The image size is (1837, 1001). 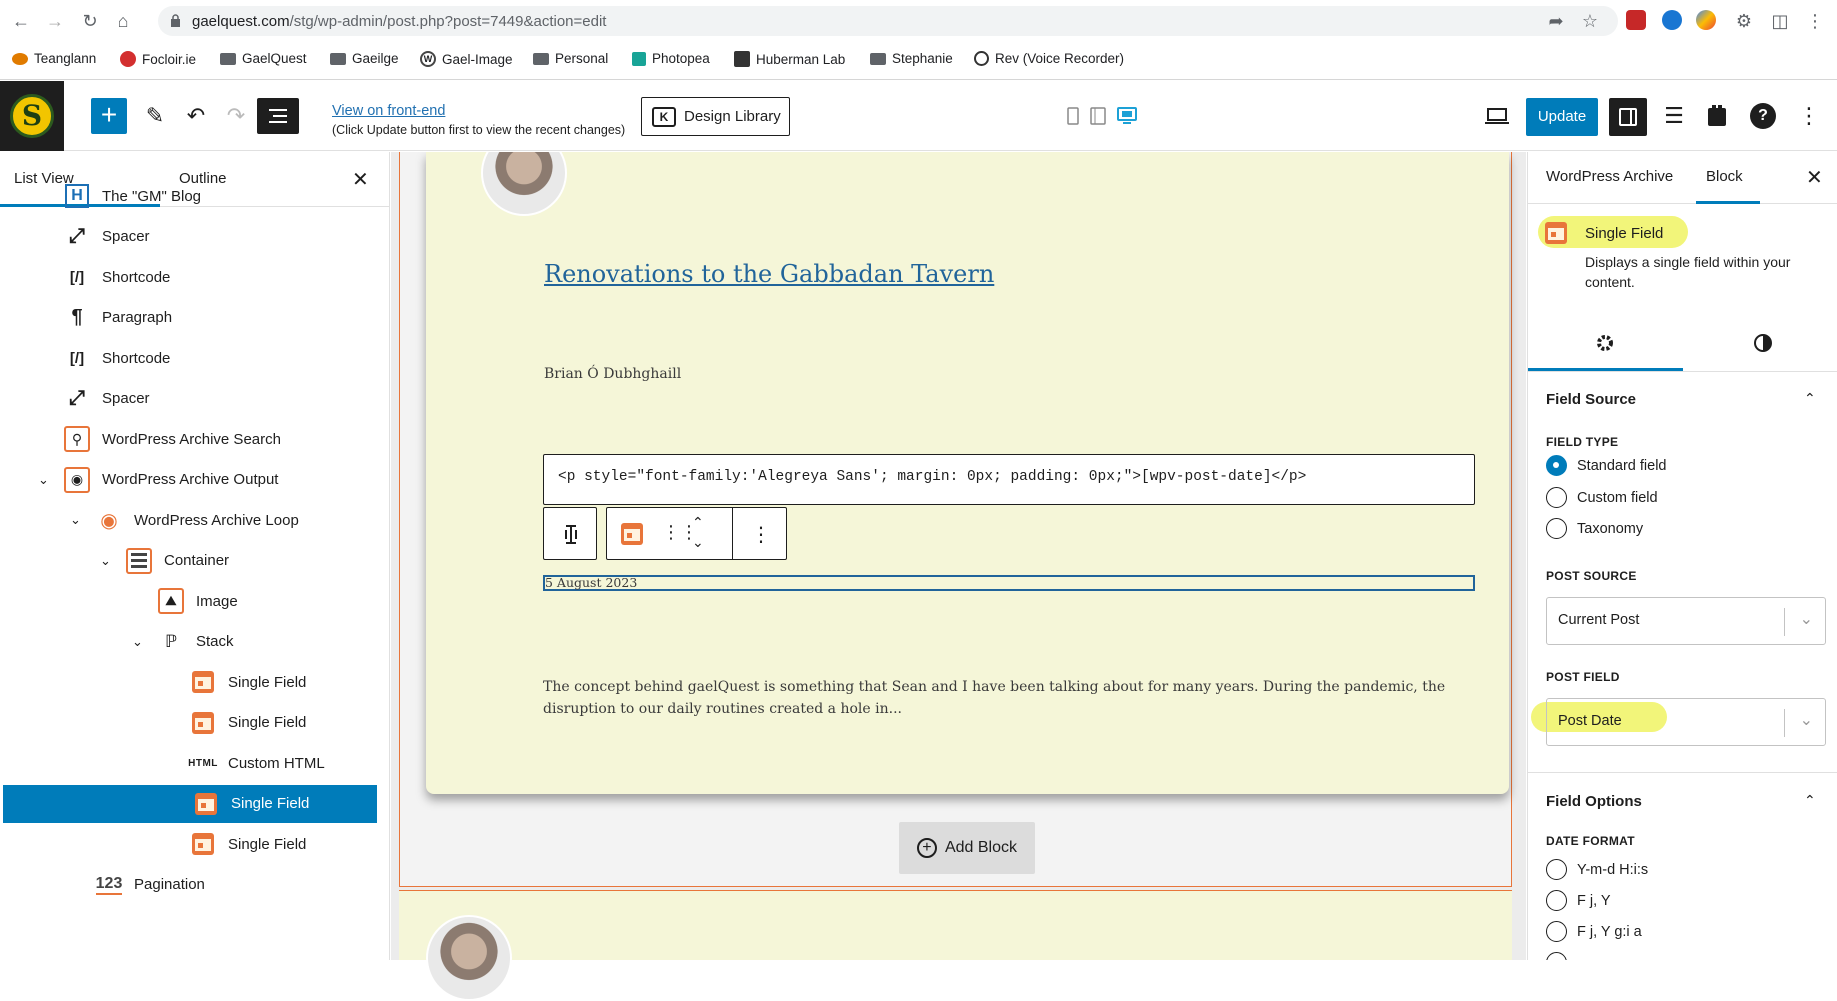 What do you see at coordinates (1810, 800) in the screenshot?
I see `collapse-field-options-icon: ⌃` at bounding box center [1810, 800].